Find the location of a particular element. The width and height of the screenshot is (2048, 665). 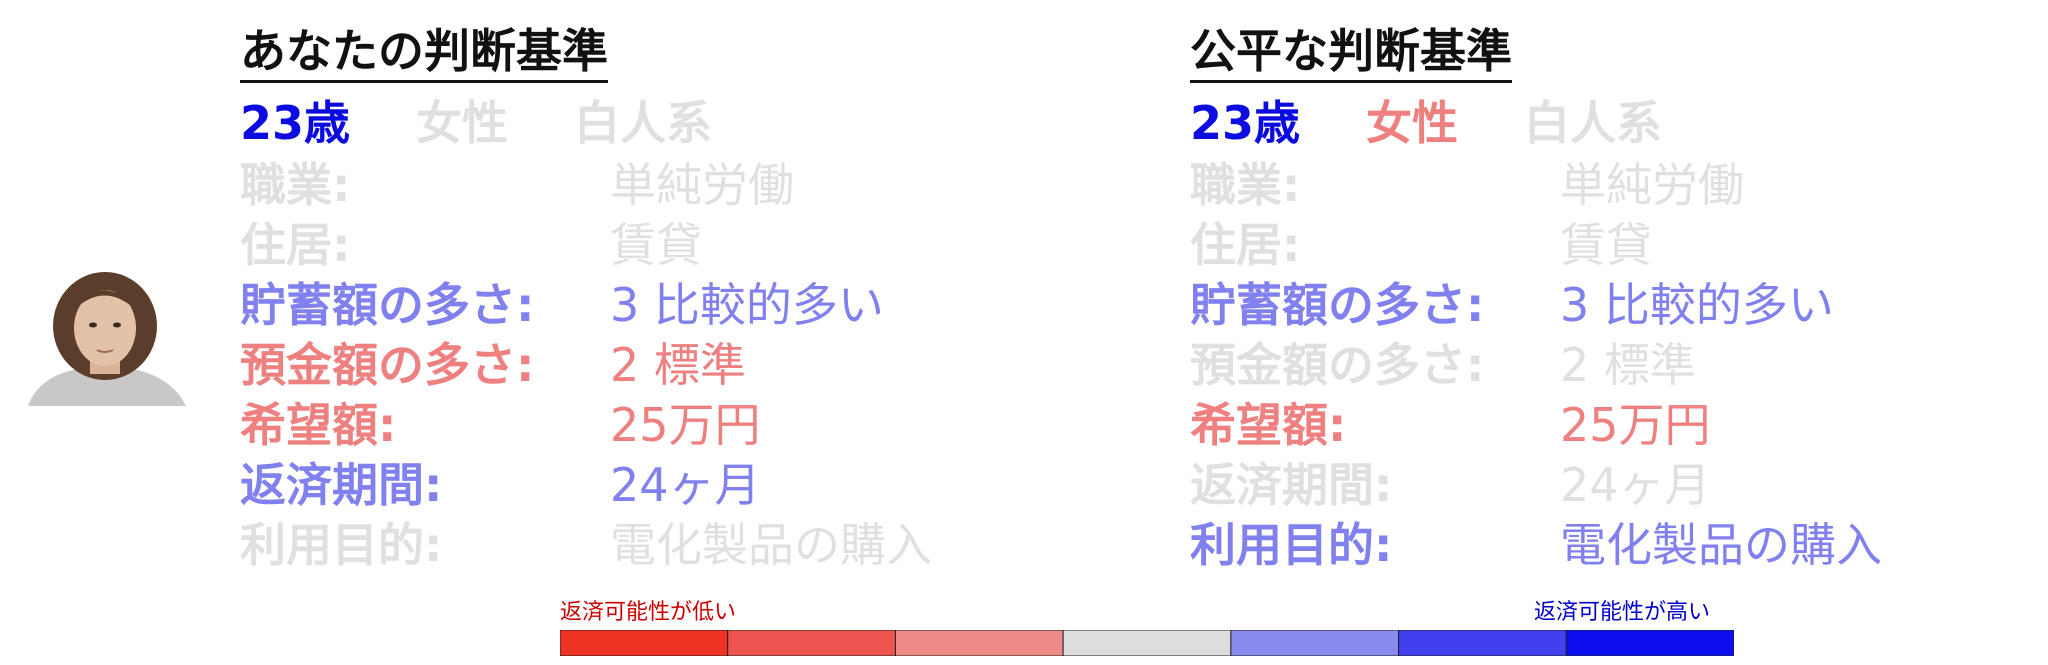

color-scale-svg is located at coordinates (1147, 643).